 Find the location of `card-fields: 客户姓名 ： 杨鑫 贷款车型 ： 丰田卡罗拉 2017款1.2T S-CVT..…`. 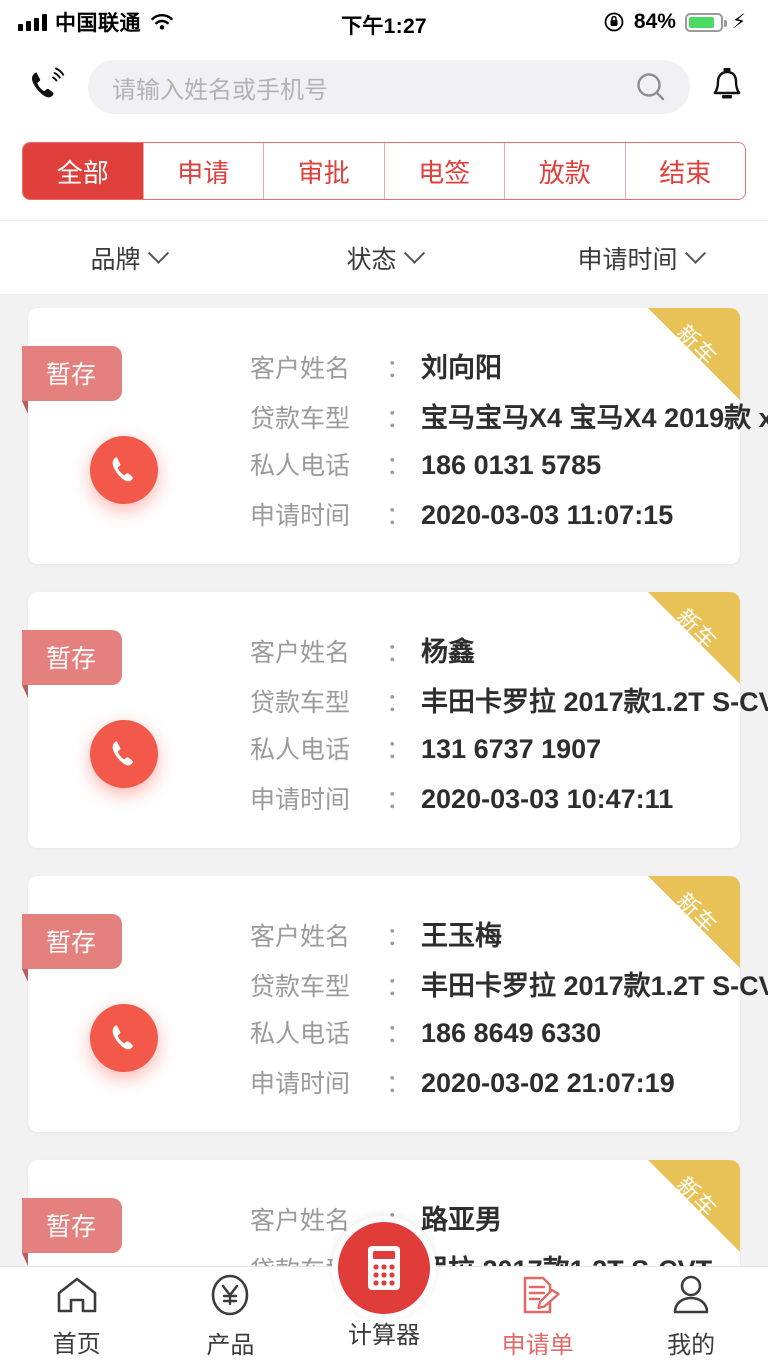

card-fields: 客户姓名 ： 杨鑫 贷款车型 ： 丰田卡罗拉 2017款1.2T S-CVT..… is located at coordinates (509, 730).